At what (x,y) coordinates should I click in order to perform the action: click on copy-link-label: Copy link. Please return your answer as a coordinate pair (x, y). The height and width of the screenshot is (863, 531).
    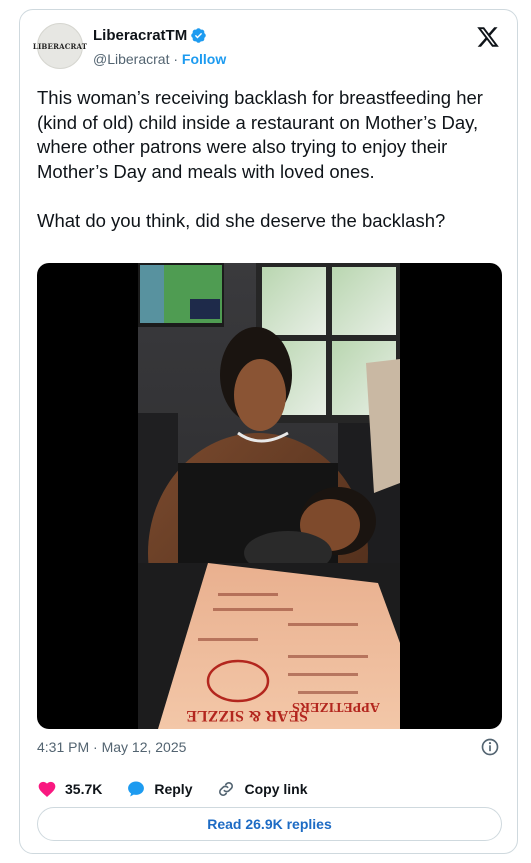
    Looking at the image, I should click on (276, 789).